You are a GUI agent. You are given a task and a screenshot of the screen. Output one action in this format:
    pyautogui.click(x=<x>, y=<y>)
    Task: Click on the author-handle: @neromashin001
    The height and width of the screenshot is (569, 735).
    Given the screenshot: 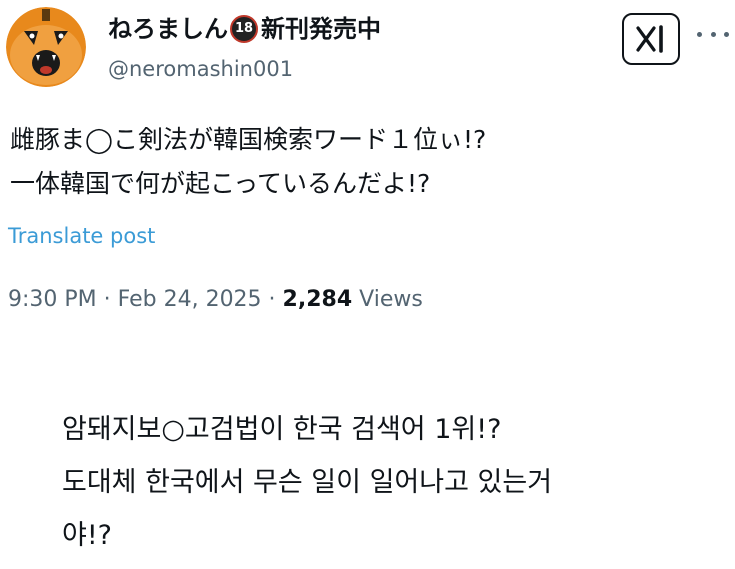 What is the action you would take?
    pyautogui.click(x=200, y=69)
    